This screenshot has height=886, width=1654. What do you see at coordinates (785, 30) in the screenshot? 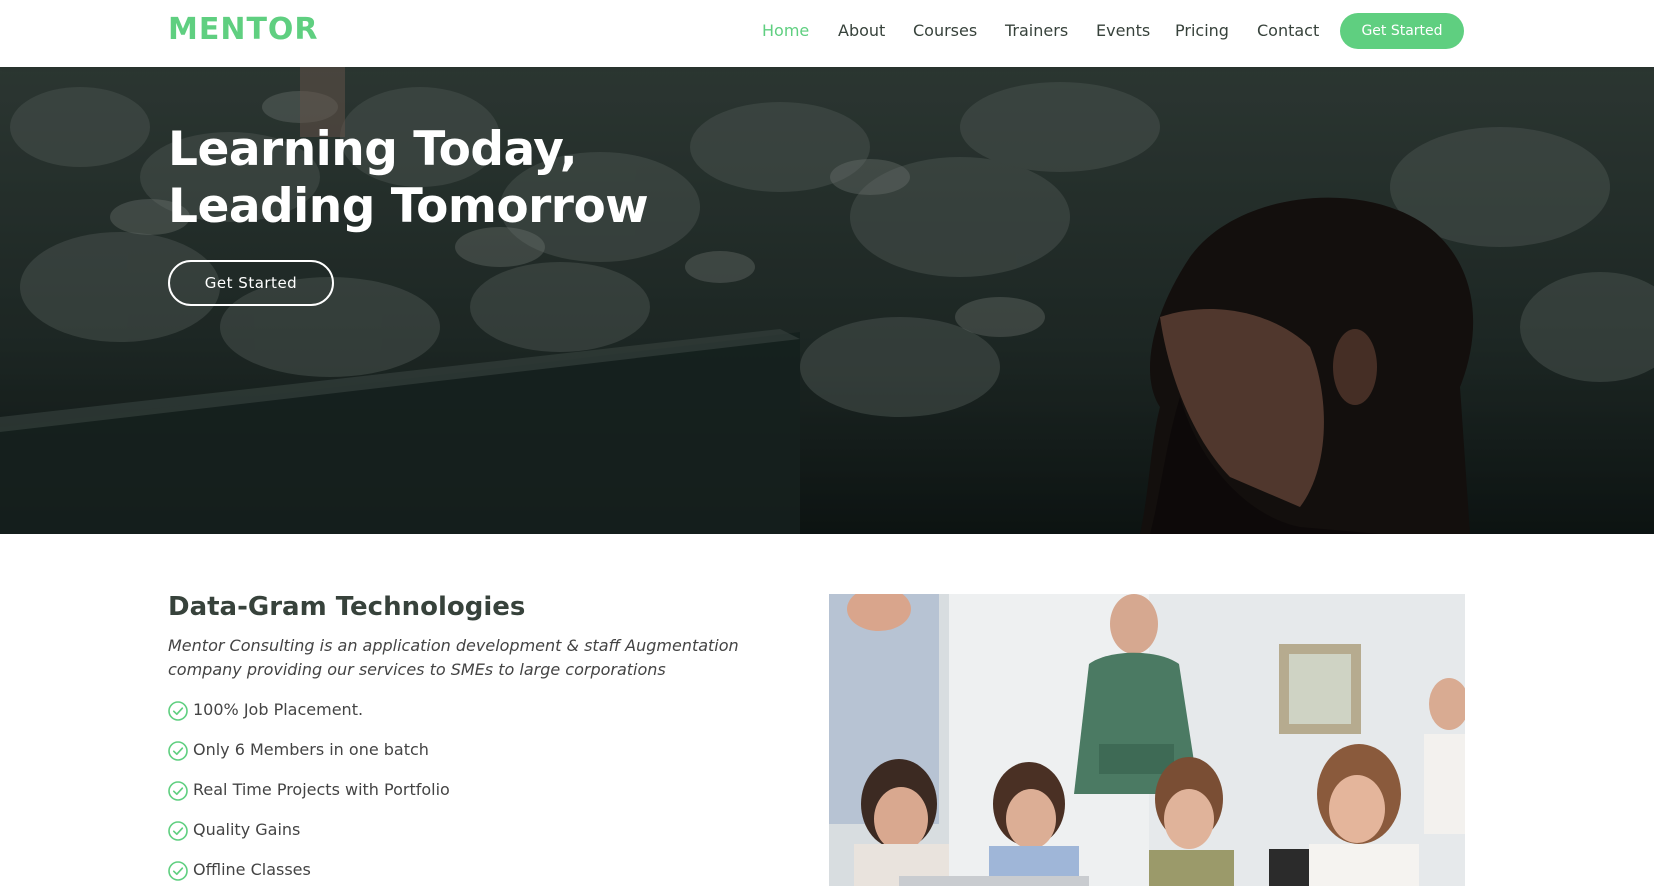
I see `nav-item-home: Home` at bounding box center [785, 30].